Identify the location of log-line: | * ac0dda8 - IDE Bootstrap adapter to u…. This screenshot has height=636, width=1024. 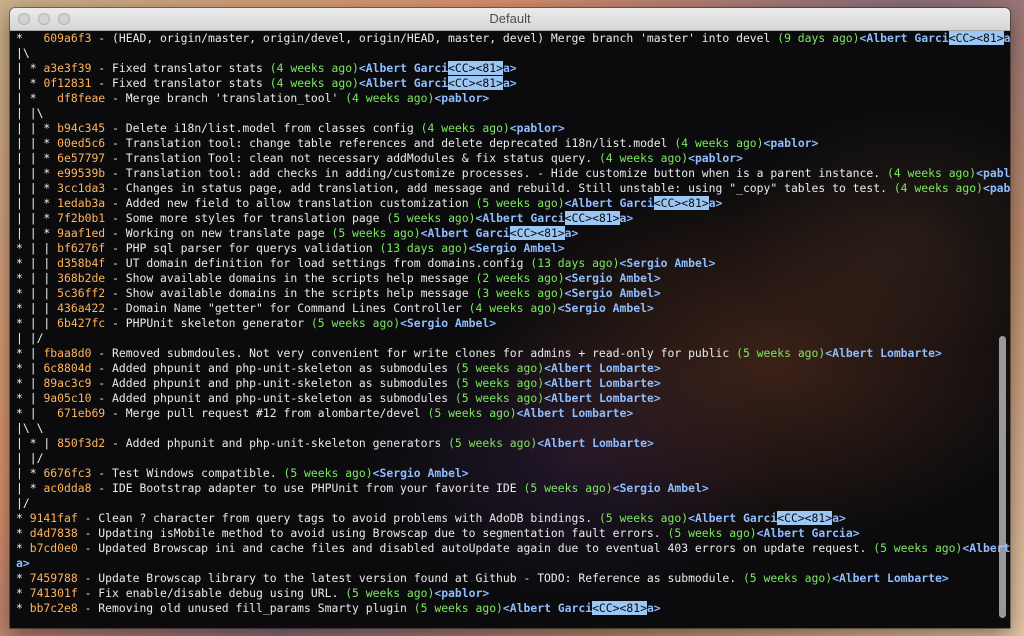
(513, 488).